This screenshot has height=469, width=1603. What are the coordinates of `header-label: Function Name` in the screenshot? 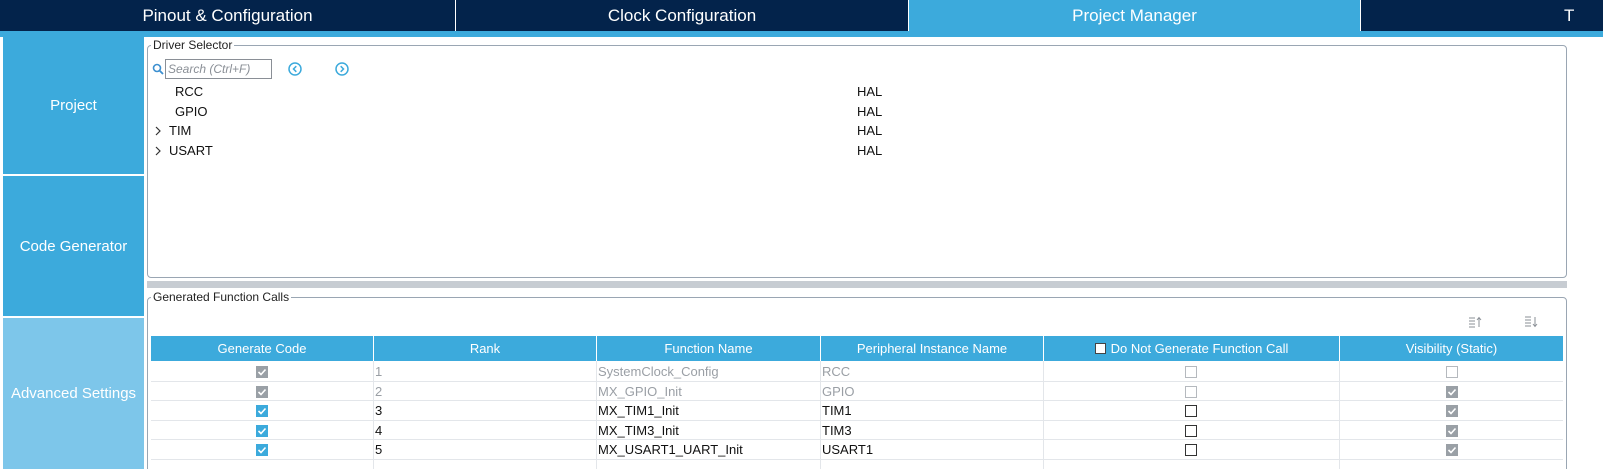 It's located at (708, 348).